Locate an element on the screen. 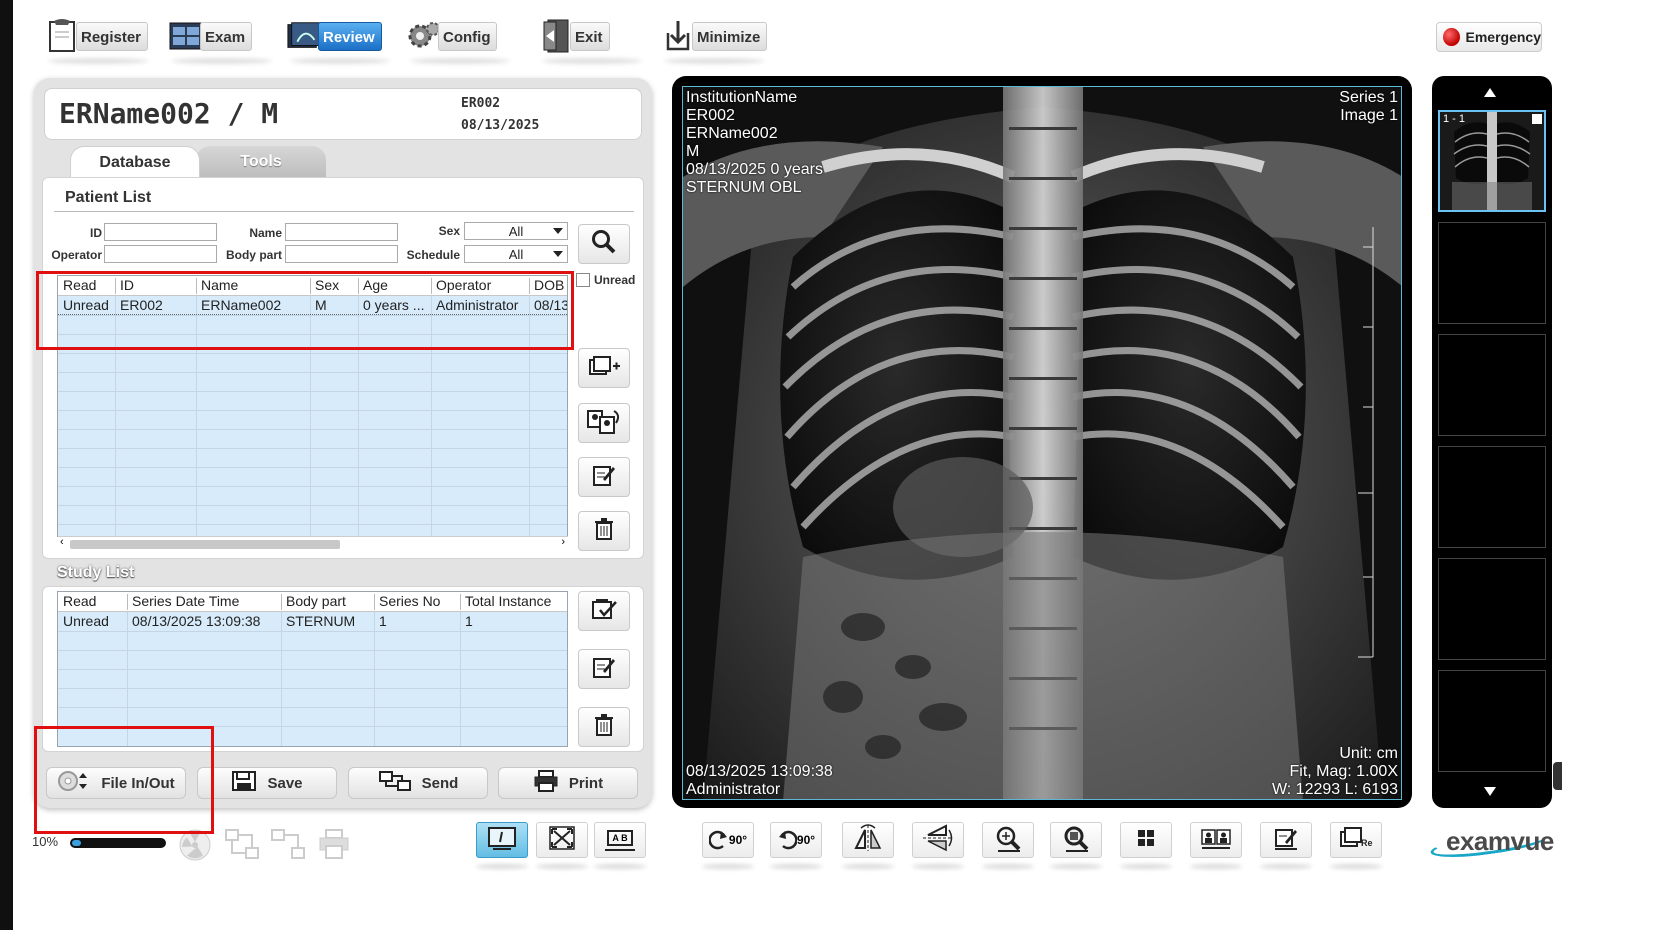 This screenshot has width=1662, height=930. annotate-button is located at coordinates (1286, 840).